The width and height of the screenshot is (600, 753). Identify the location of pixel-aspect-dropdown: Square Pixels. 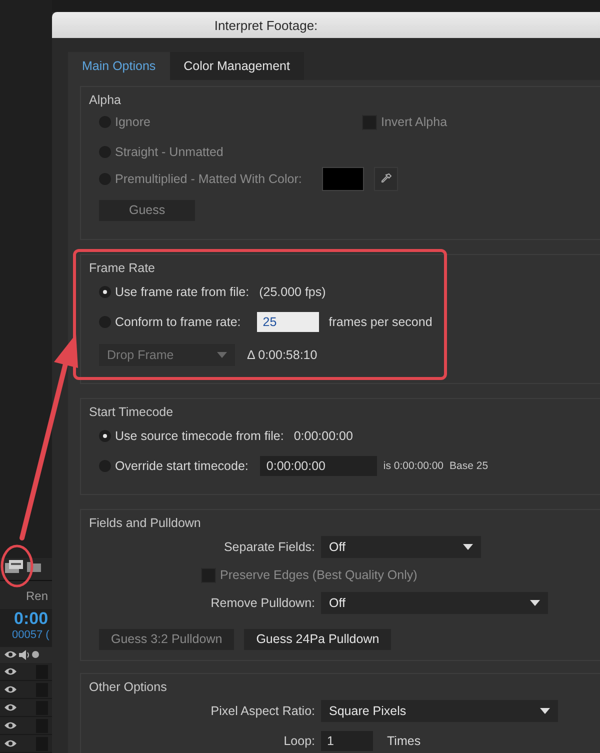
(439, 711).